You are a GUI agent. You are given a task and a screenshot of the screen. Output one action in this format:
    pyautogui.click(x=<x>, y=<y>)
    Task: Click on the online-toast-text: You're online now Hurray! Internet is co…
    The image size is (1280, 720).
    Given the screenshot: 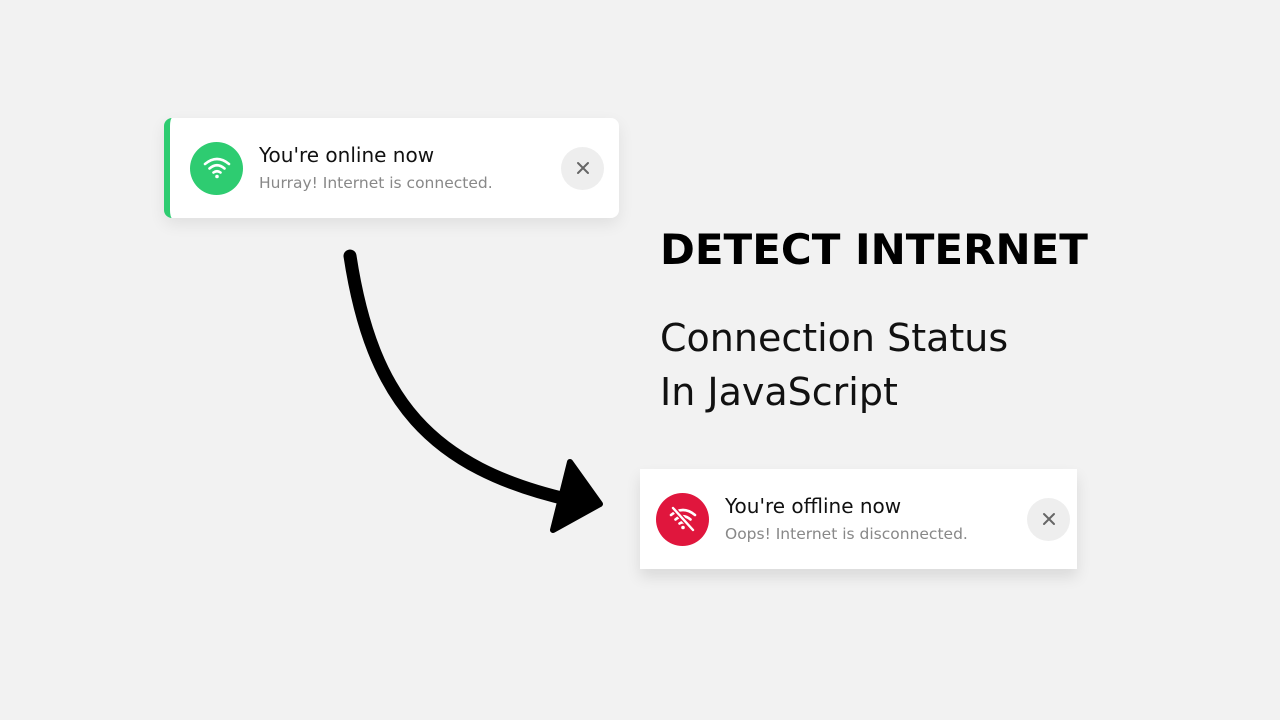 What is the action you would take?
    pyautogui.click(x=410, y=168)
    